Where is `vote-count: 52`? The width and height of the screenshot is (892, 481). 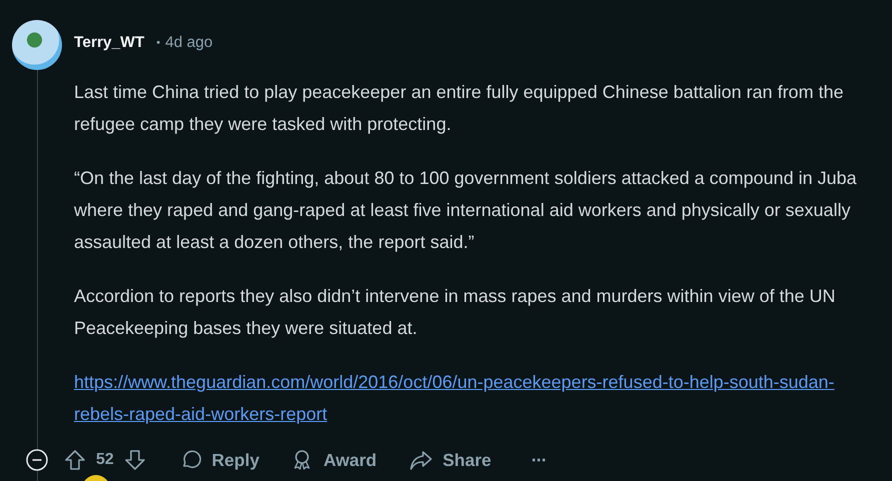 vote-count: 52 is located at coordinates (105, 460).